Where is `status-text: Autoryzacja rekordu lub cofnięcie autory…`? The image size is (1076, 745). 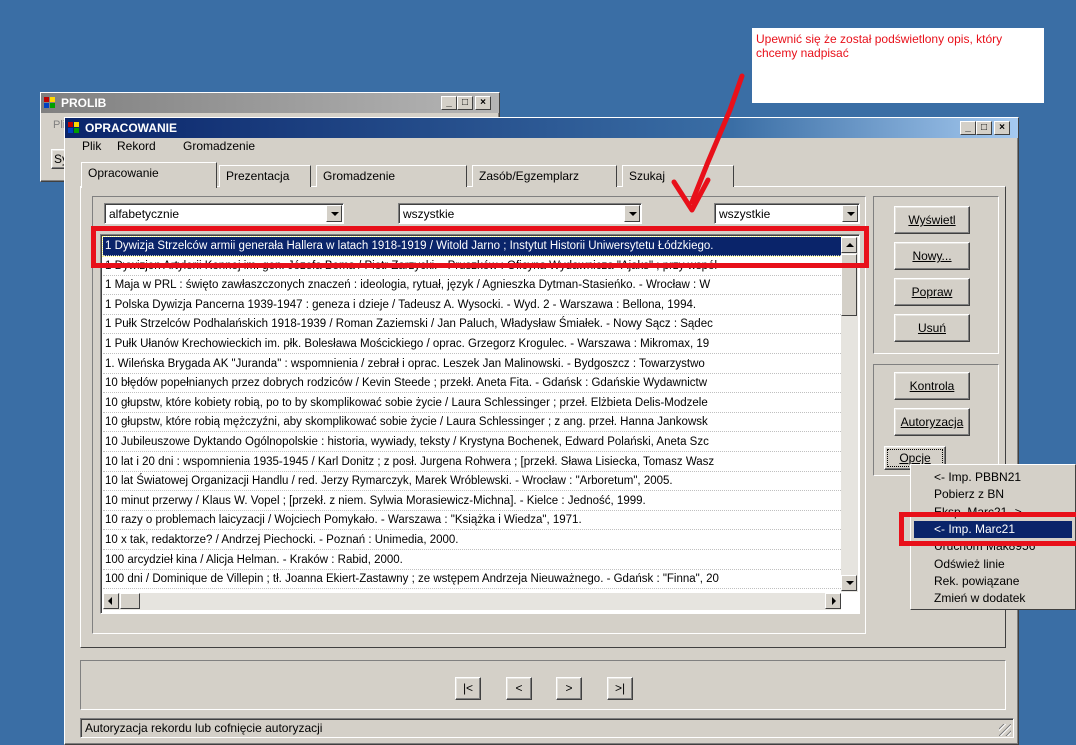 status-text: Autoryzacja rekordu lub cofnięcie autory… is located at coordinates (204, 728).